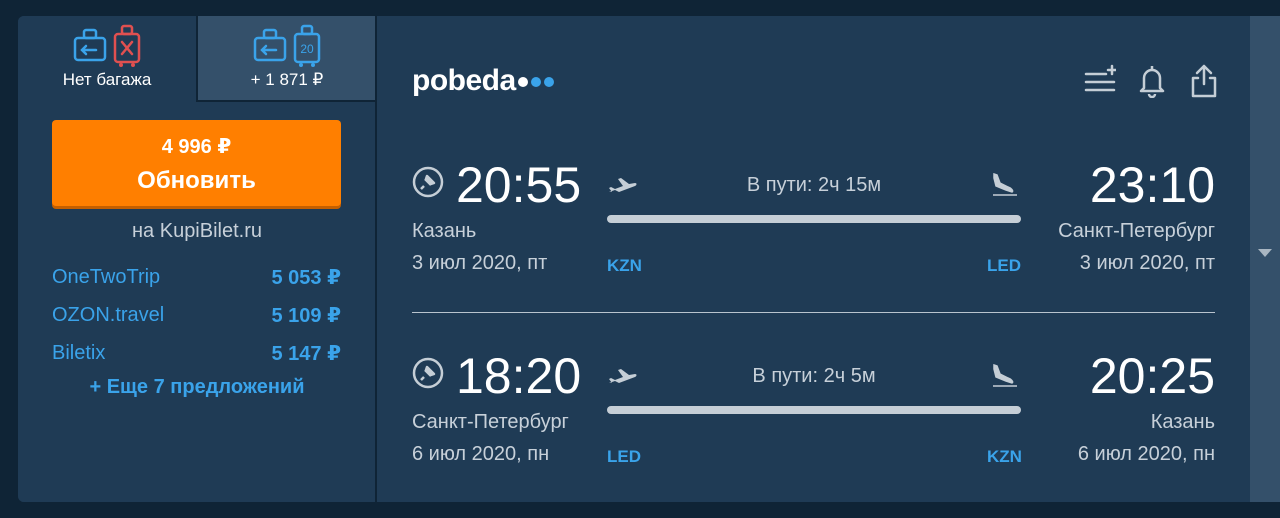  I want to click on share-icon, so click(1204, 80).